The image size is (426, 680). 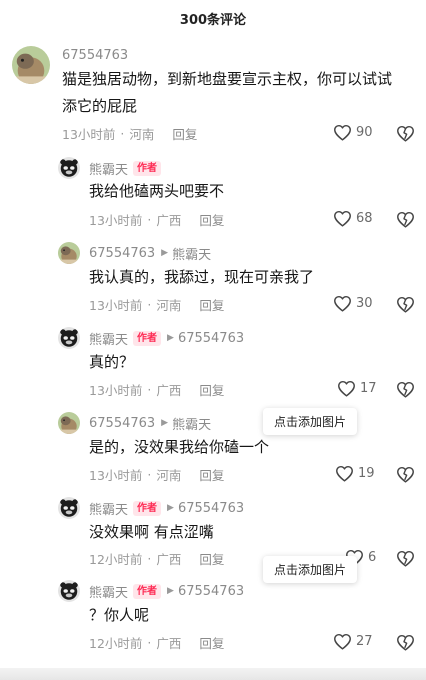 What do you see at coordinates (227, 92) in the screenshot?
I see `comment-text: 猫是独居动物，到新地盘要宣示主权，你可以试试 添它的屁屁` at bounding box center [227, 92].